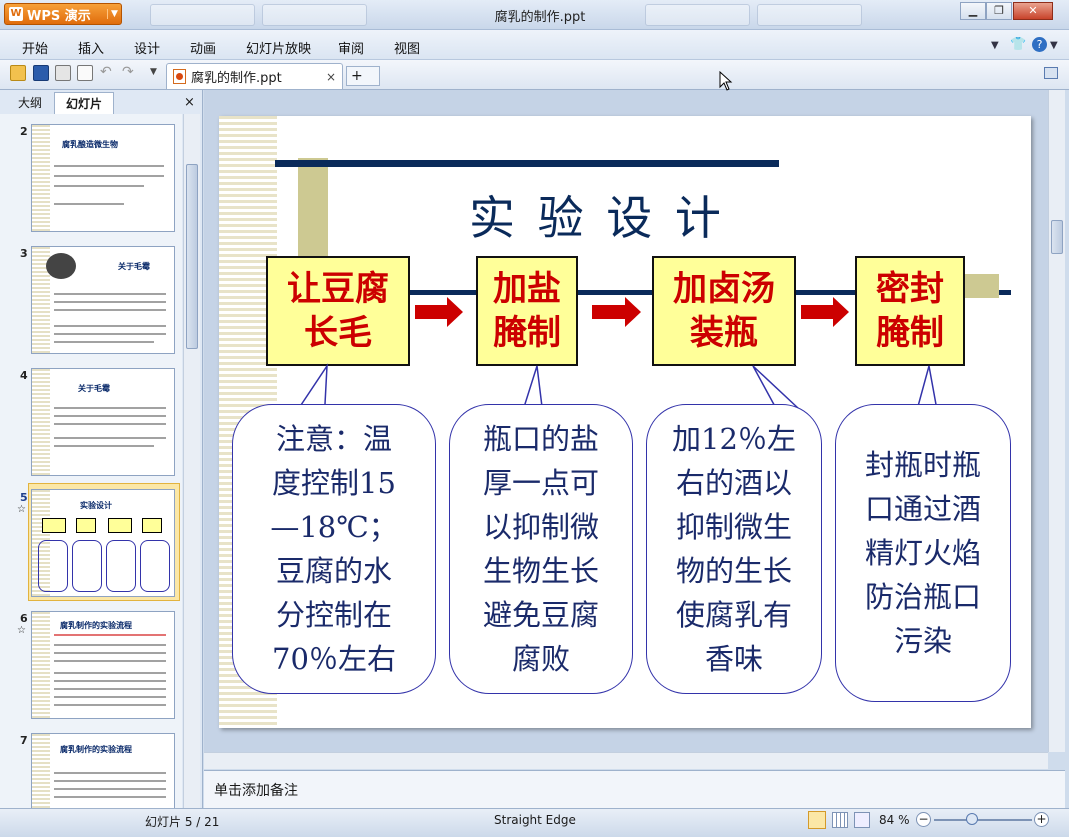  I want to click on slide-thumb-6: 腐乳制作的实验流程, so click(103, 665).